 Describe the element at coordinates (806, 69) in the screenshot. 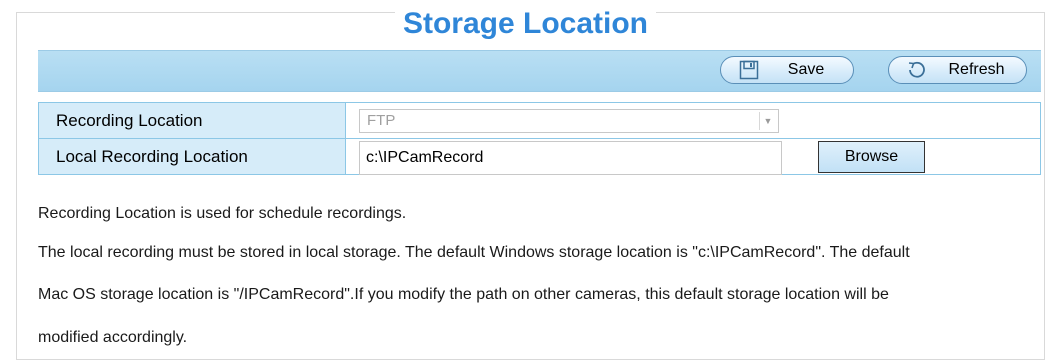

I see `save-button-label: Save` at that location.